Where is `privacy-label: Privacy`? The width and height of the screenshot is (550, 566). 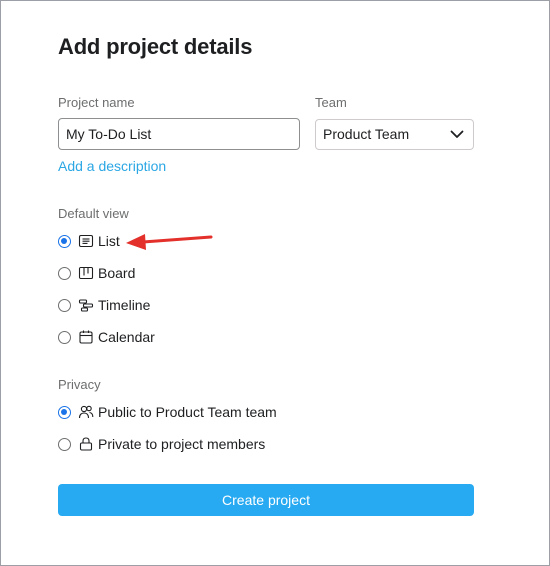 privacy-label: Privacy is located at coordinates (79, 384).